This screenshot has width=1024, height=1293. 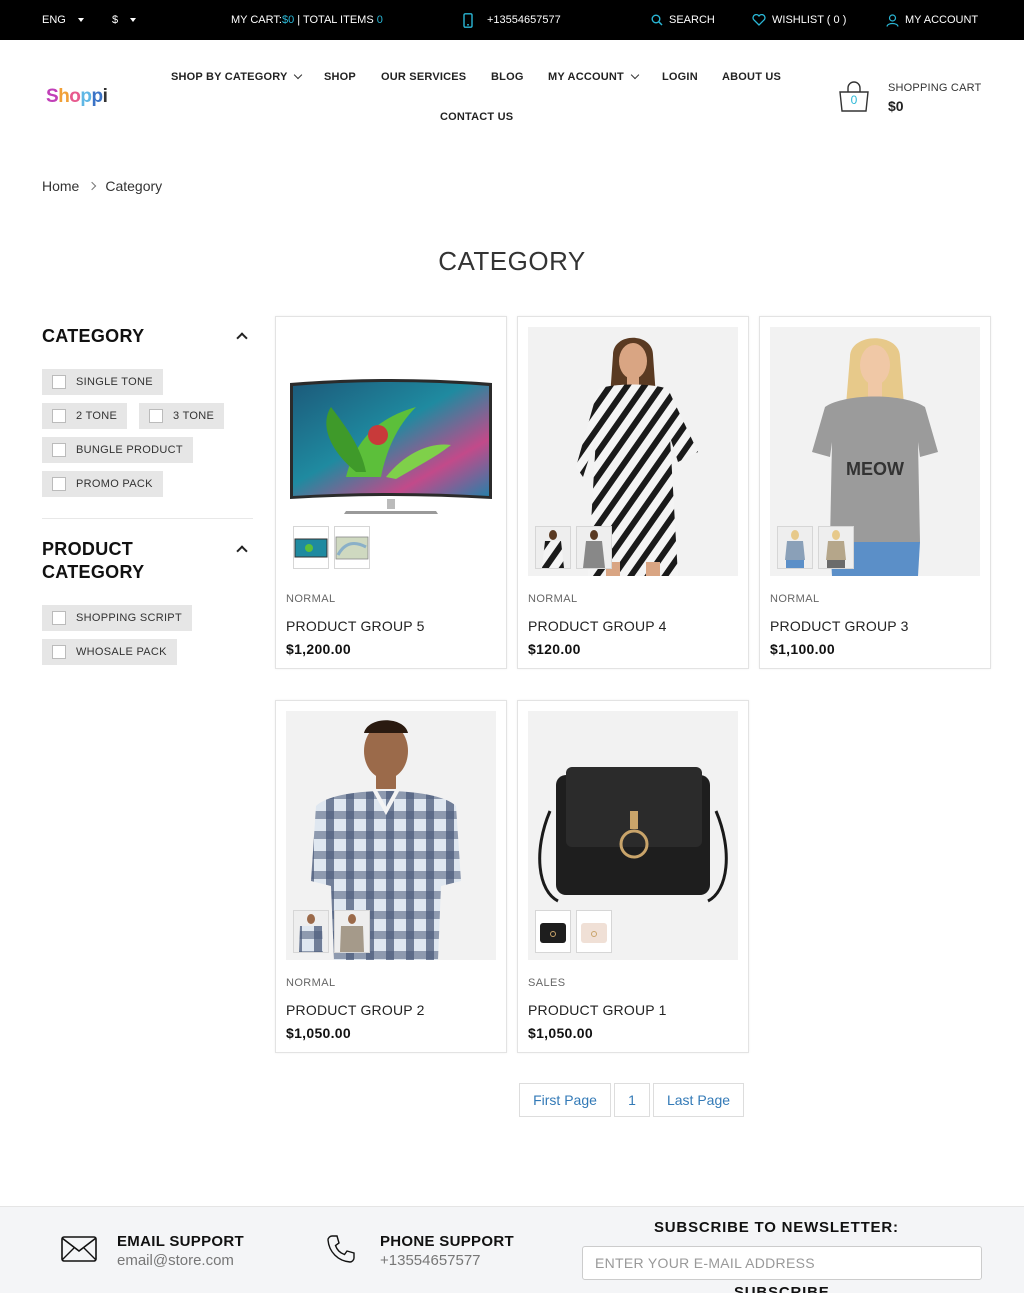 What do you see at coordinates (942, 20) in the screenshot?
I see `account-label: MY ACCOUNT` at bounding box center [942, 20].